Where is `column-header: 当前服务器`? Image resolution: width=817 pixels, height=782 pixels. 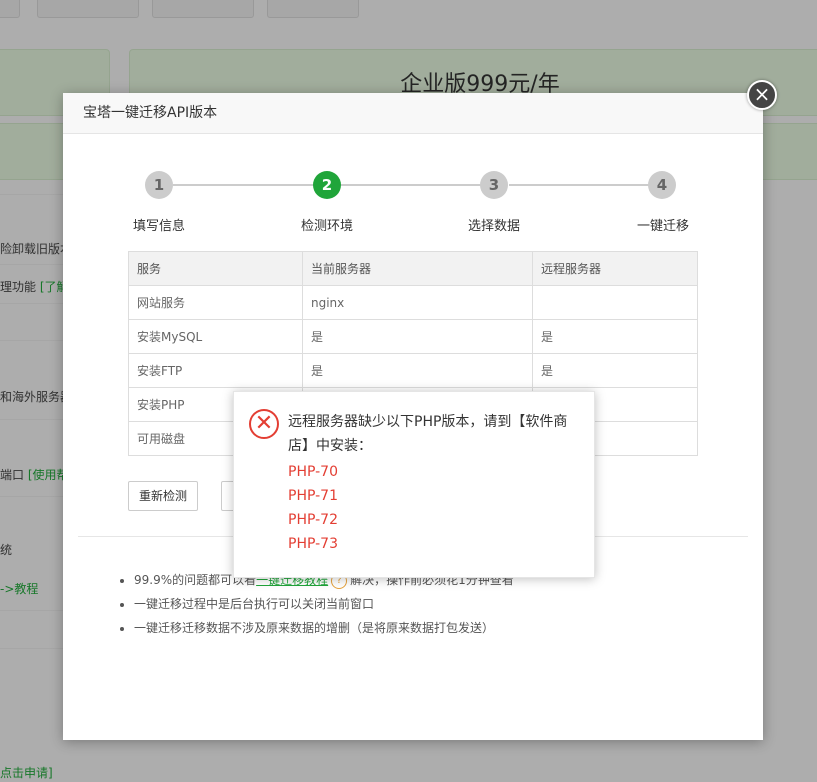 column-header: 当前服务器 is located at coordinates (417, 268).